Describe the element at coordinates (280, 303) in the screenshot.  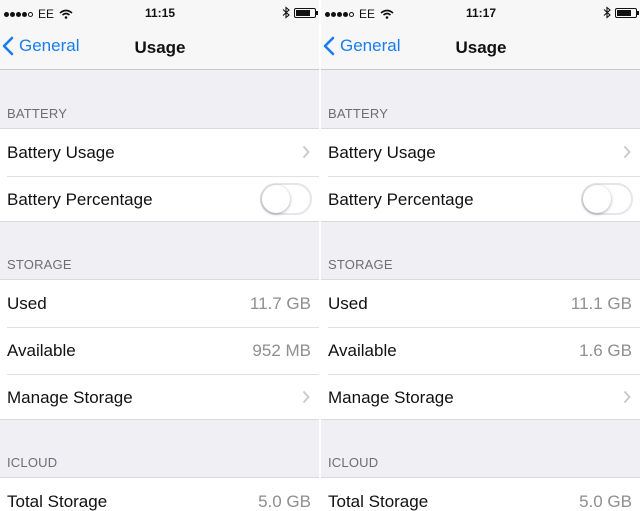
I see `used-value: 11.7 GB` at that location.